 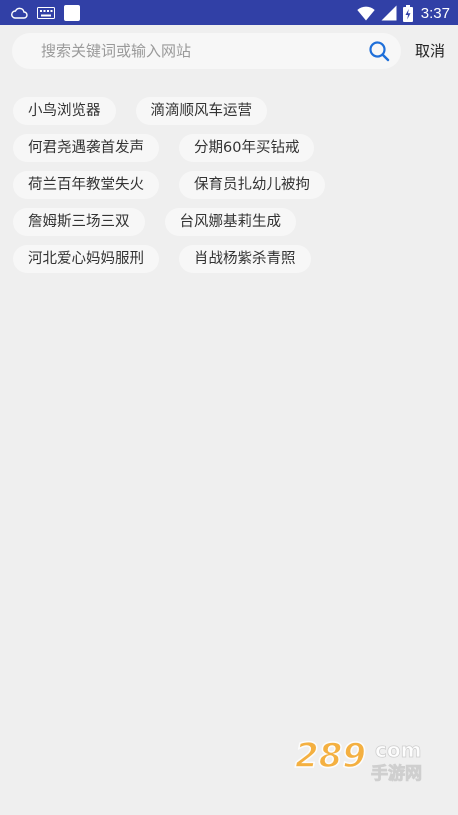 I want to click on hot-tag: 台风娜基莉生成, so click(x=230, y=222).